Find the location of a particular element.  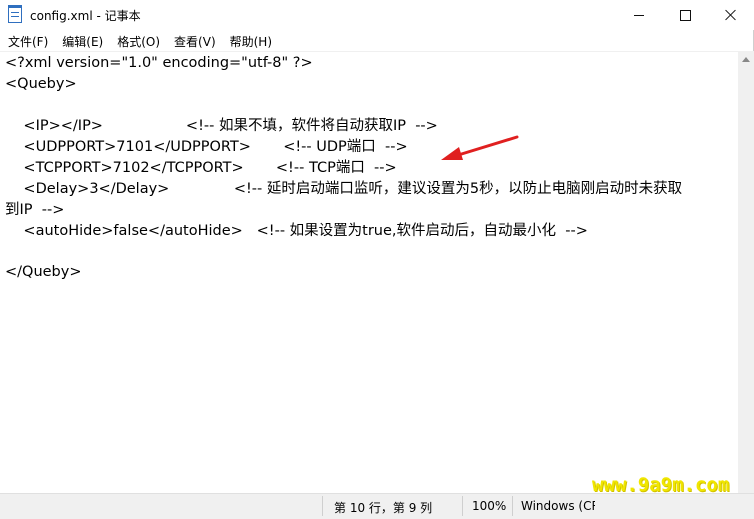

watermark-text: www.9a9m.com is located at coordinates (661, 485).